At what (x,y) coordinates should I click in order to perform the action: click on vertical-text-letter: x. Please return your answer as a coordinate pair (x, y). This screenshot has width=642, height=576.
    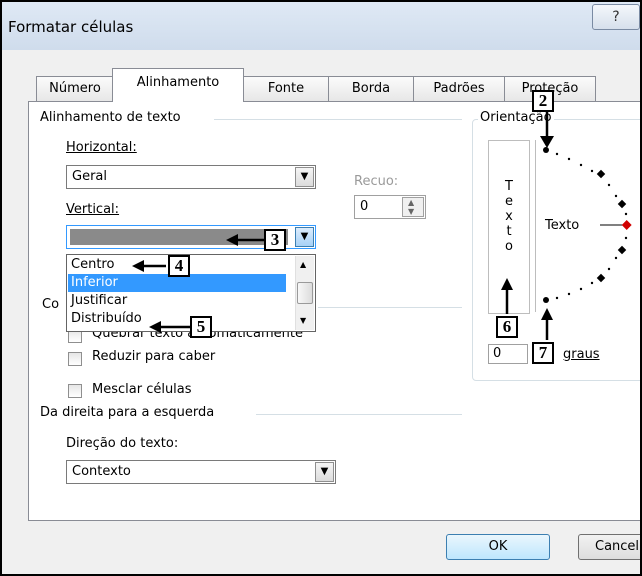
    Looking at the image, I should click on (509, 216).